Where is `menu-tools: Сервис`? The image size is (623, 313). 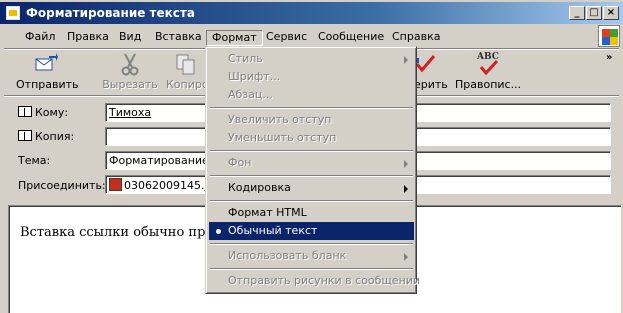 menu-tools: Сервис is located at coordinates (286, 38).